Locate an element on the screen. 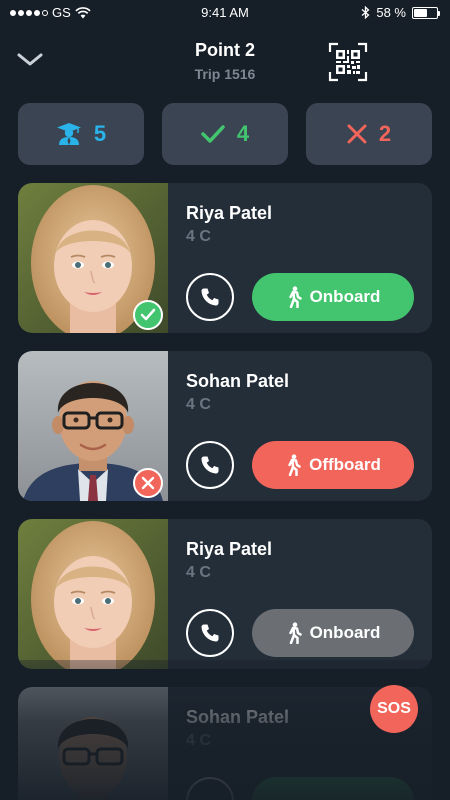 The image size is (450, 800). absent-cross-badge is located at coordinates (148, 483).